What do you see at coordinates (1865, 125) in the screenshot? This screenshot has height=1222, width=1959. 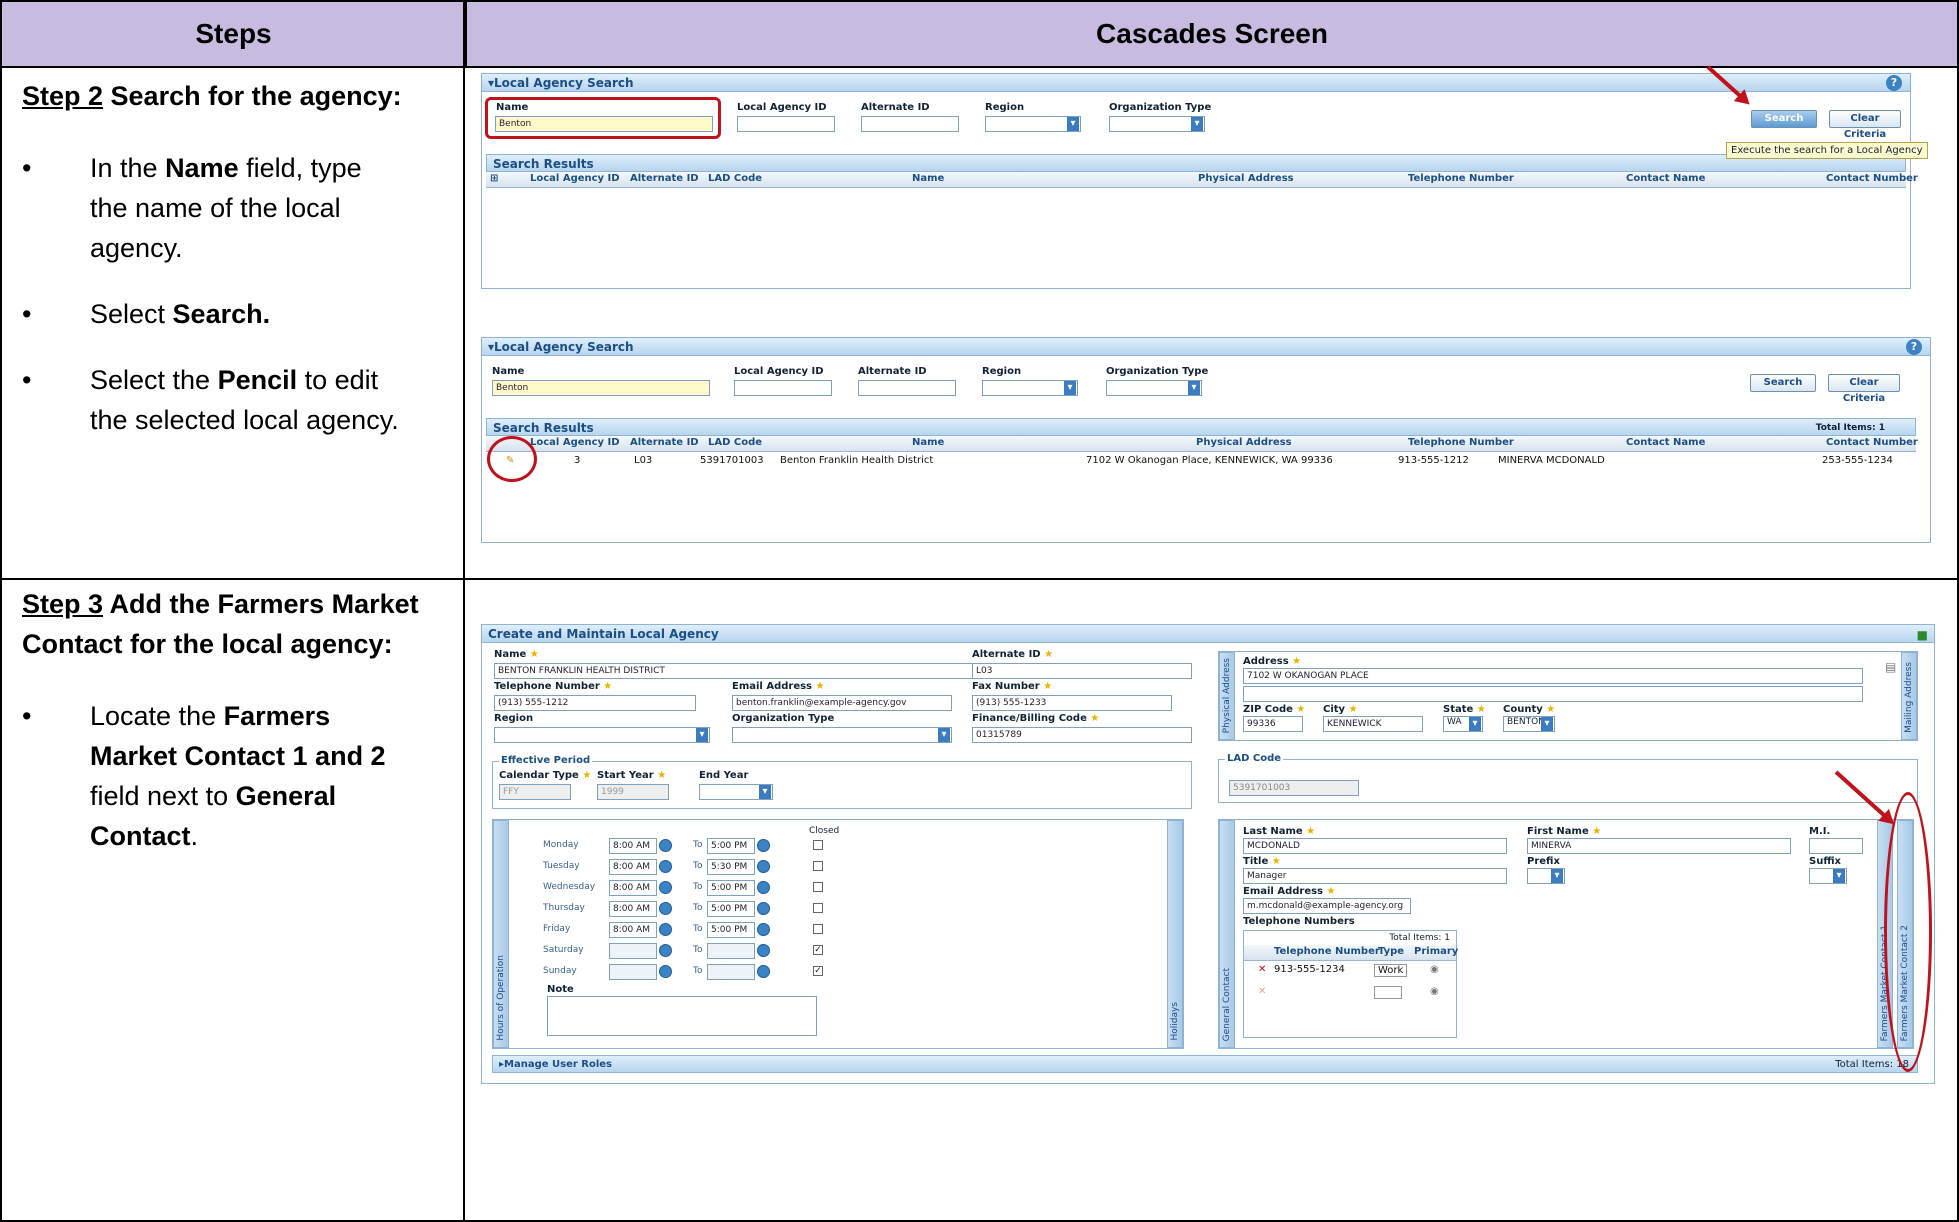 I see `clear-criteria-button: Clear Criteria` at bounding box center [1865, 125].